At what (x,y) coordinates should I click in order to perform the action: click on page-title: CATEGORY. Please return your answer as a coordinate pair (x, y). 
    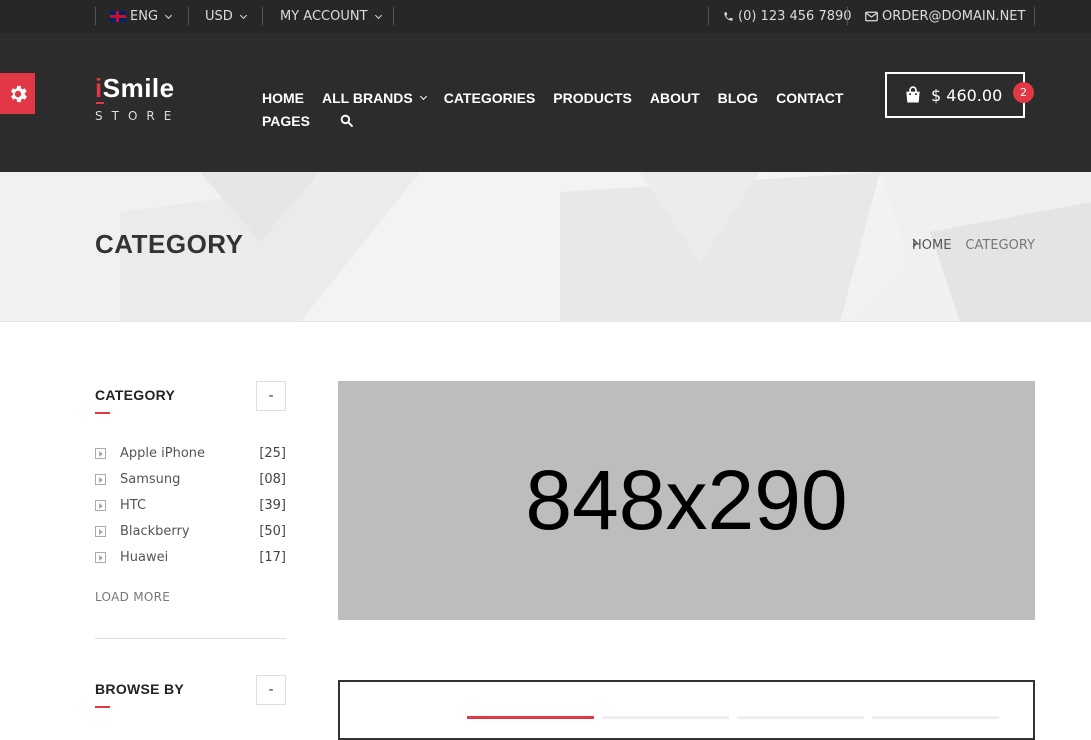
    Looking at the image, I should click on (169, 244).